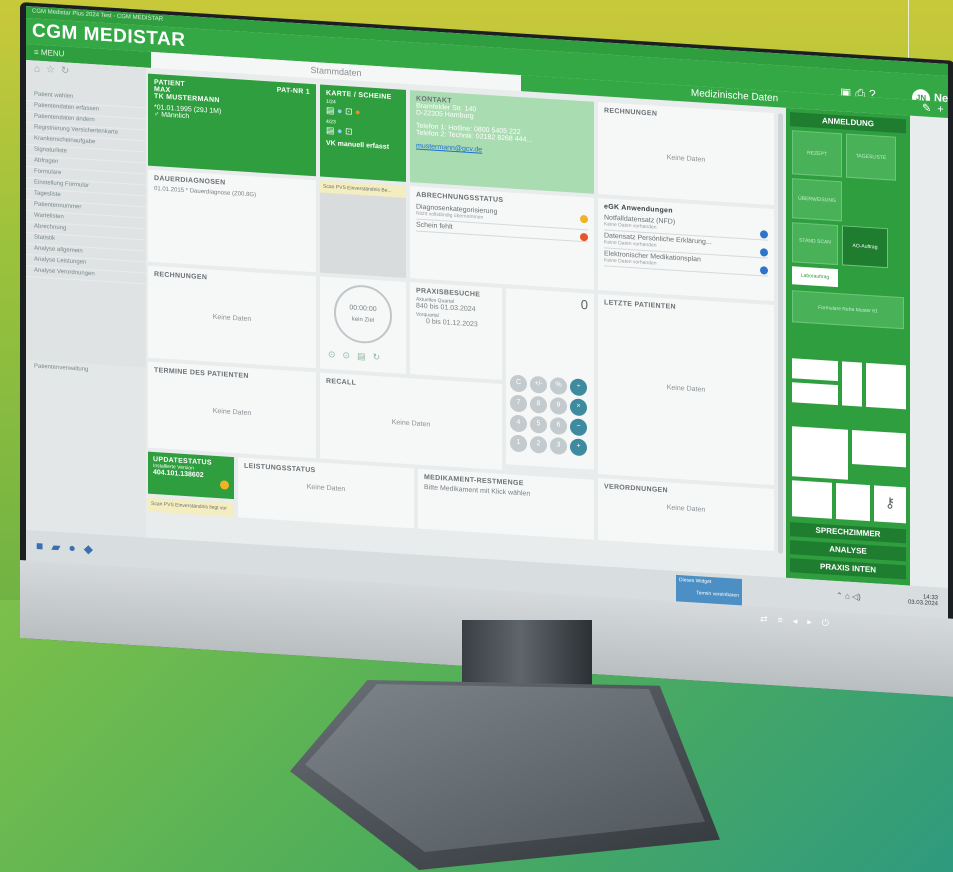 The width and height of the screenshot is (953, 872). Describe the element at coordinates (538, 444) in the screenshot. I see `numpad-key: 2` at that location.